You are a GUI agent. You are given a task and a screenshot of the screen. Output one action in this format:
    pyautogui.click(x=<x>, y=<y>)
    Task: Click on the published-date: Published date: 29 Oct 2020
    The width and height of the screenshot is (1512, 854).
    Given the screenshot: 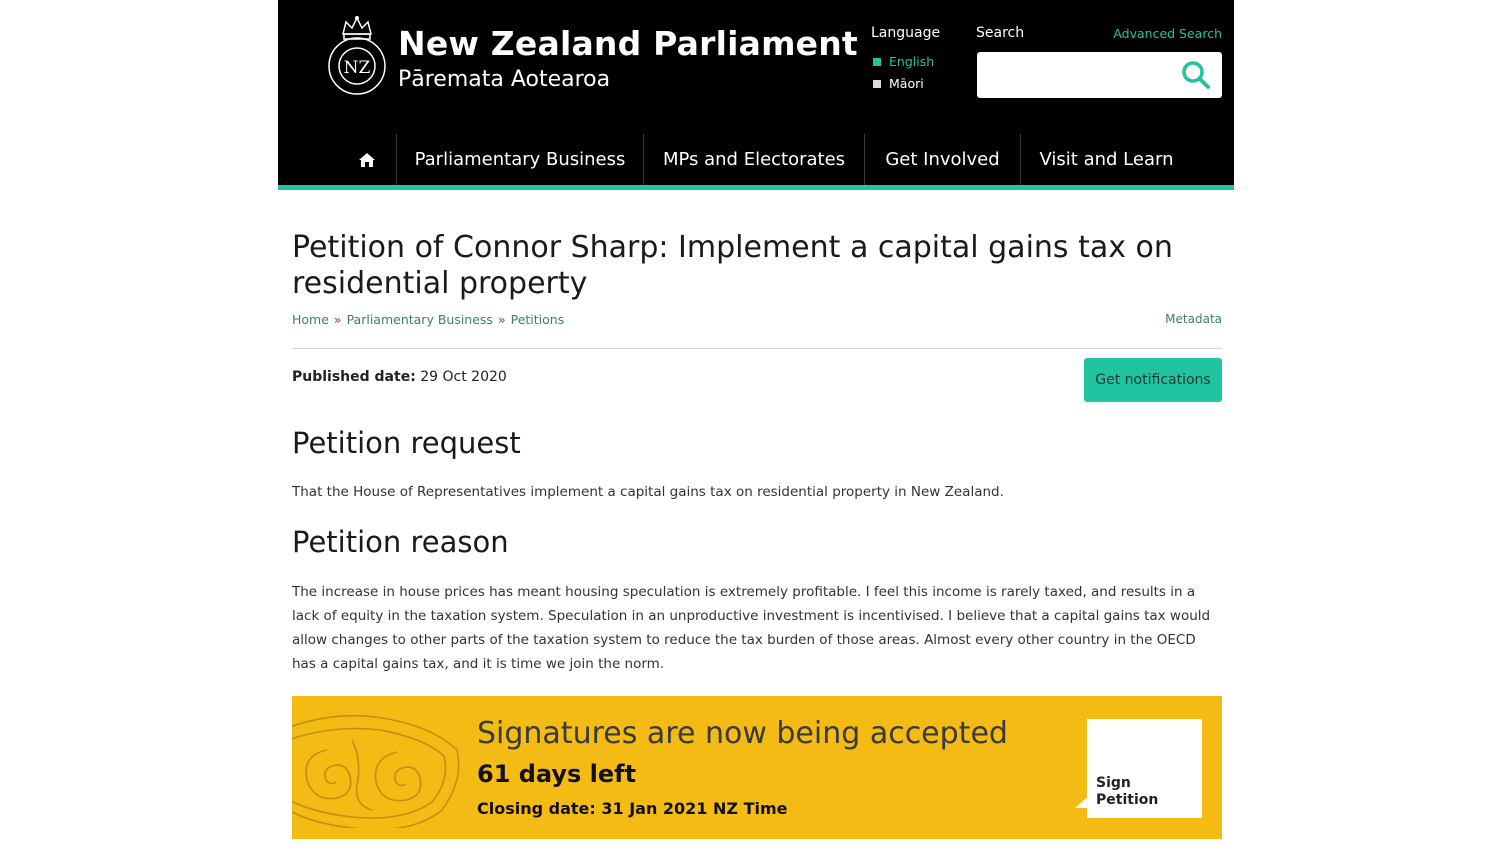 What is the action you would take?
    pyautogui.click(x=399, y=377)
    